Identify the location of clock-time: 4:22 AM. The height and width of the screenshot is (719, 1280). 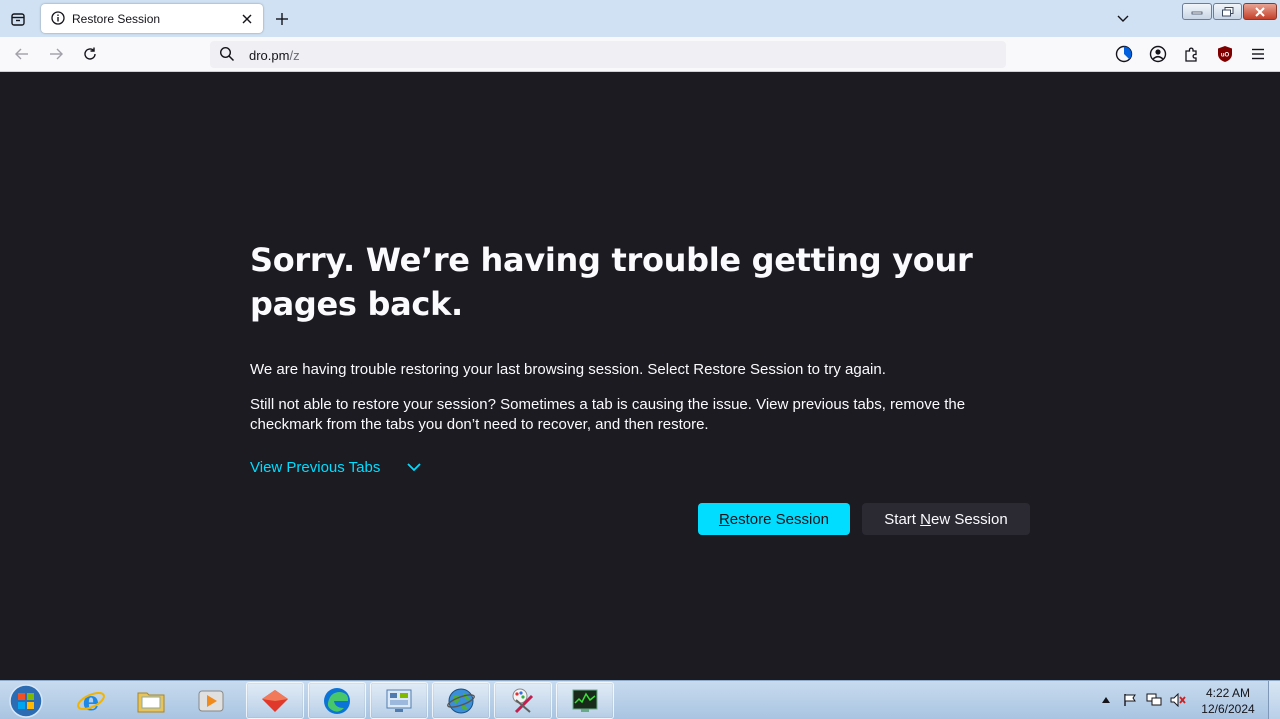
(1228, 693).